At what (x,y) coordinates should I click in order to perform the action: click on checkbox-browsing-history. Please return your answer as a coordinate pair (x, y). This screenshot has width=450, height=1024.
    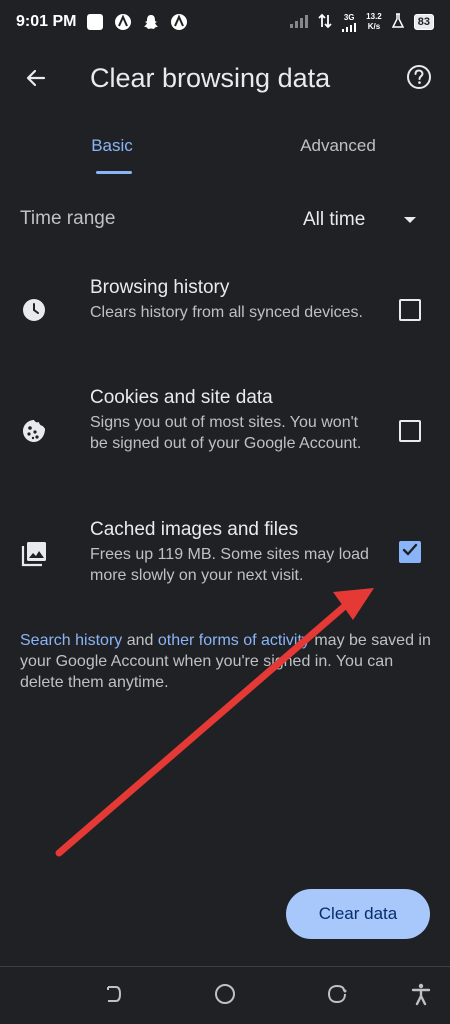
    Looking at the image, I should click on (410, 310).